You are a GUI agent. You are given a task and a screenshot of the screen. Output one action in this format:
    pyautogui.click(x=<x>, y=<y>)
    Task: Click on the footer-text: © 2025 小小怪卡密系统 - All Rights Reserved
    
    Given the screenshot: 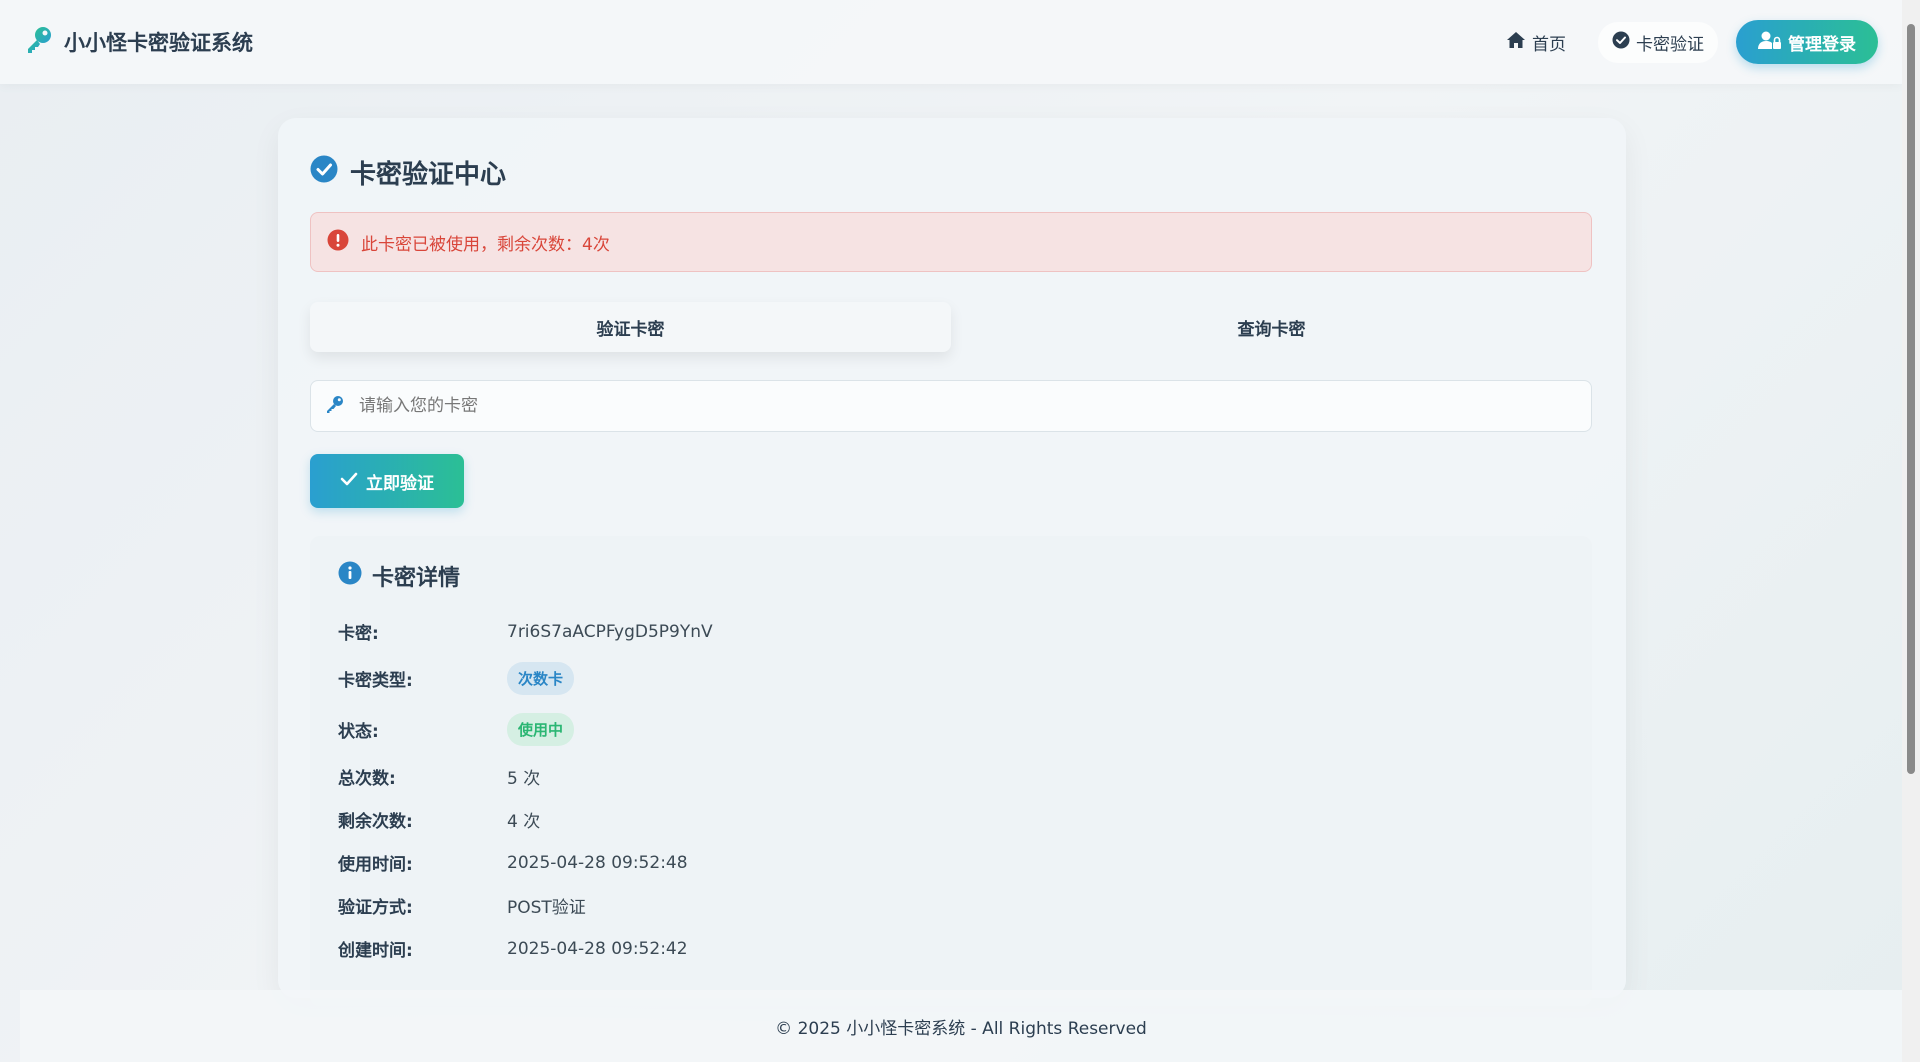 What is the action you would take?
    pyautogui.click(x=961, y=1028)
    